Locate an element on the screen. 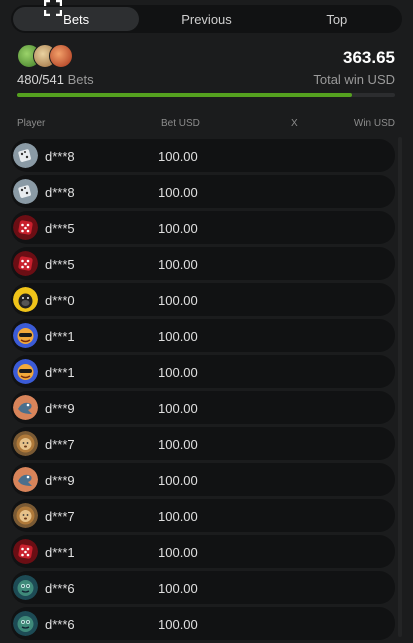 Image resolution: width=413 pixels, height=643 pixels. top-avatars is located at coordinates (45, 56).